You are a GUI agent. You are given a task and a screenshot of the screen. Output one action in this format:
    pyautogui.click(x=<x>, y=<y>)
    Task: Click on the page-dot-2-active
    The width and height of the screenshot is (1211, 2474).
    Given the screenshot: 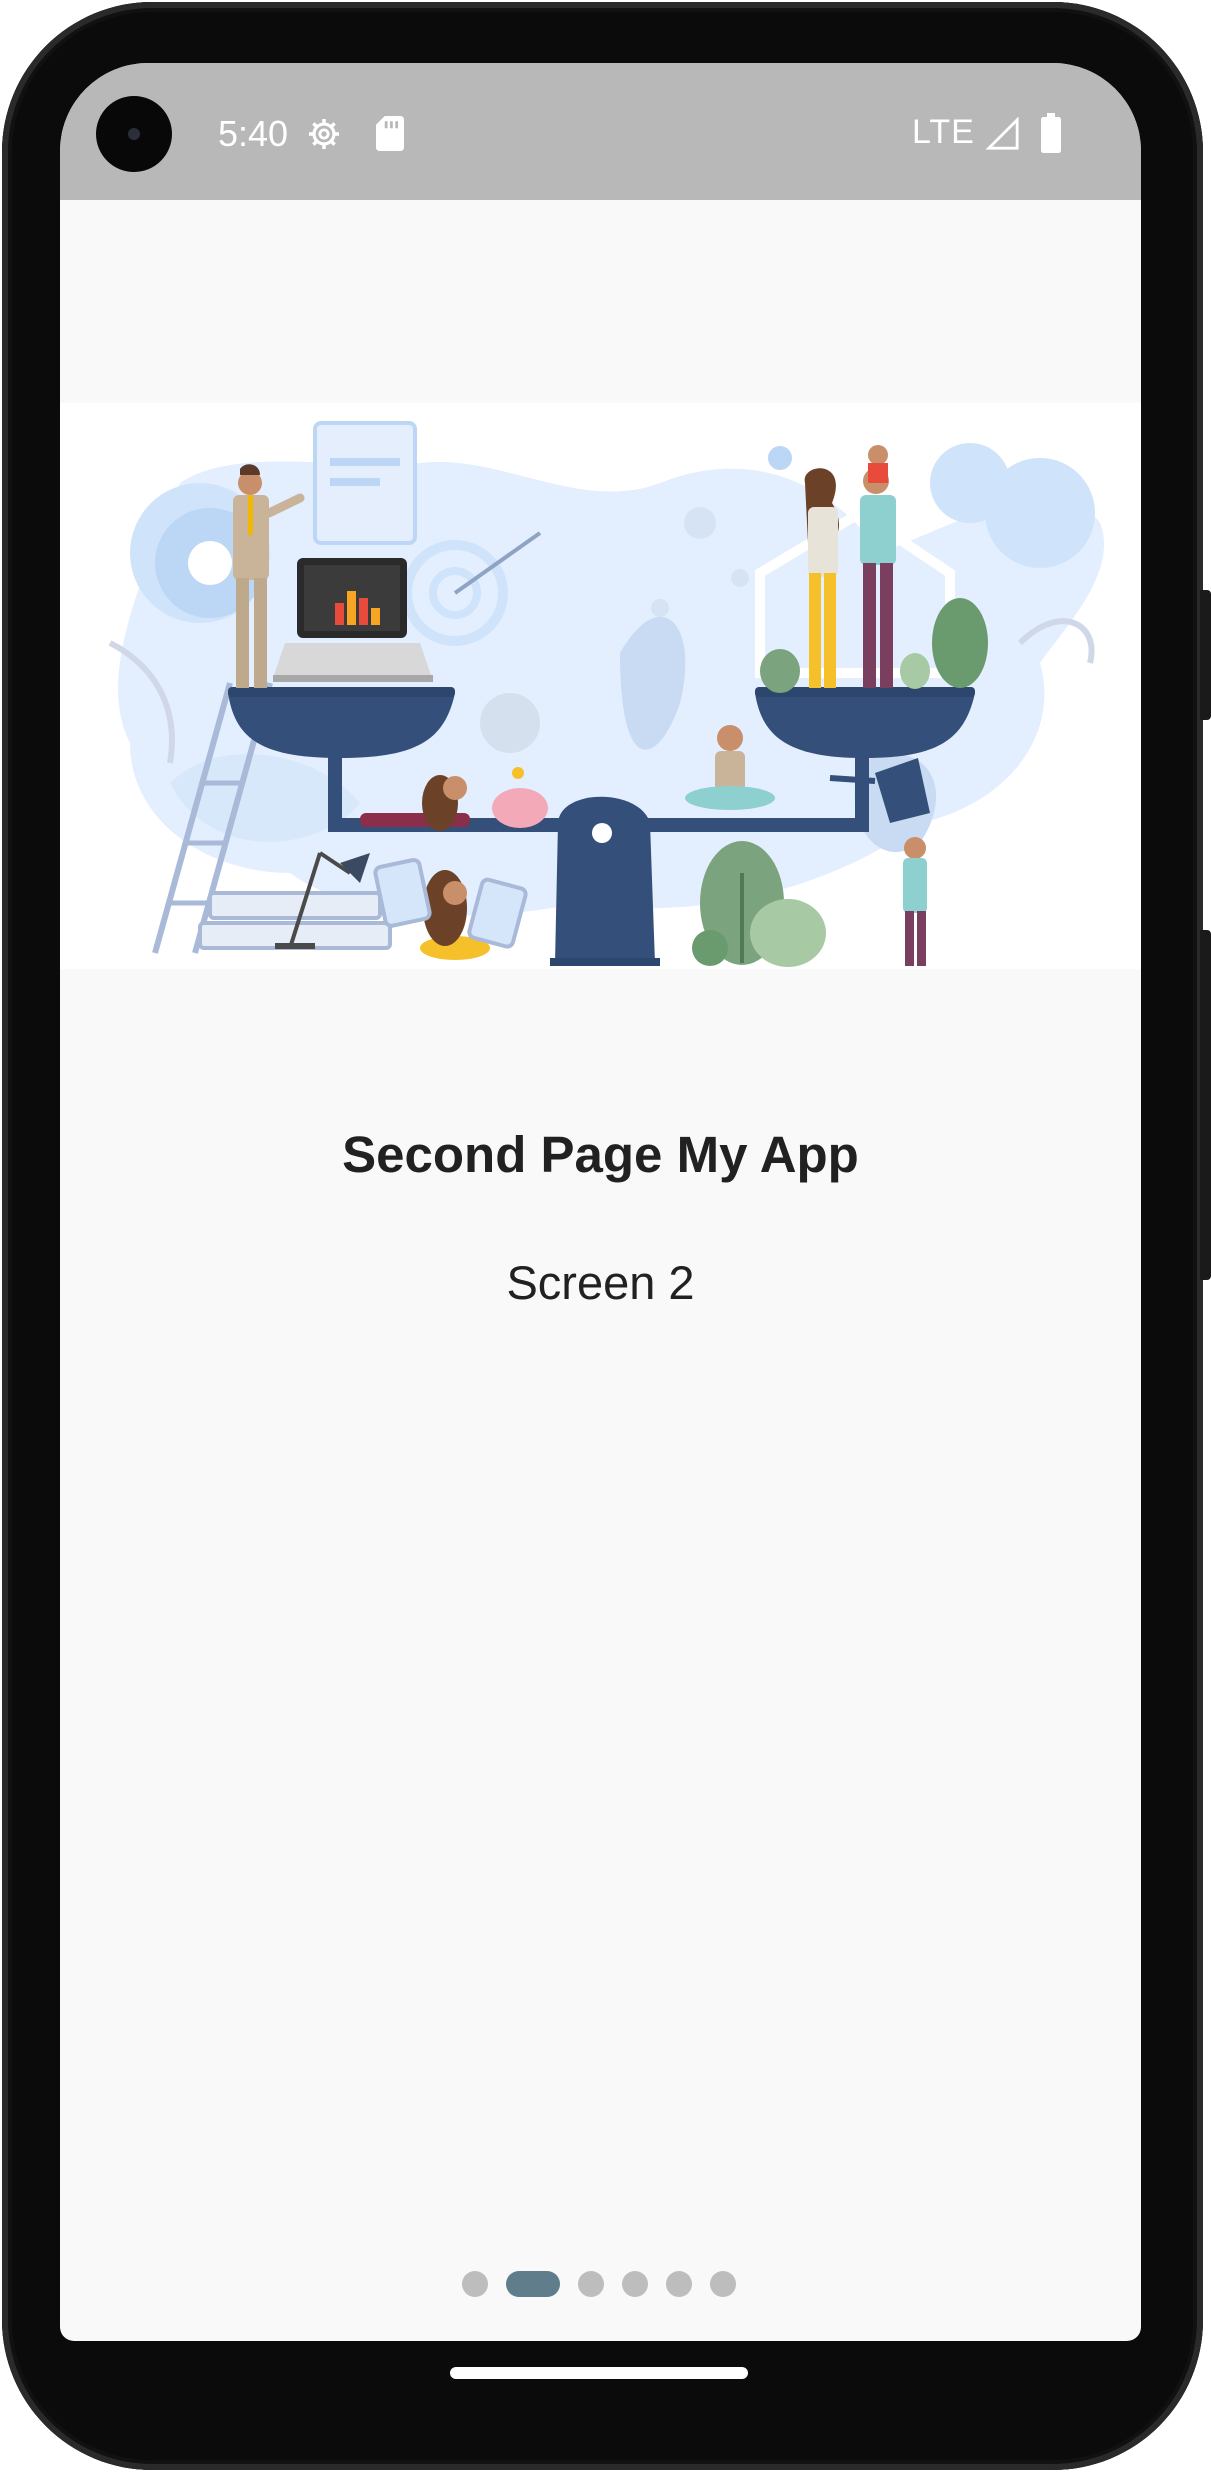 What is the action you would take?
    pyautogui.click(x=533, y=2284)
    